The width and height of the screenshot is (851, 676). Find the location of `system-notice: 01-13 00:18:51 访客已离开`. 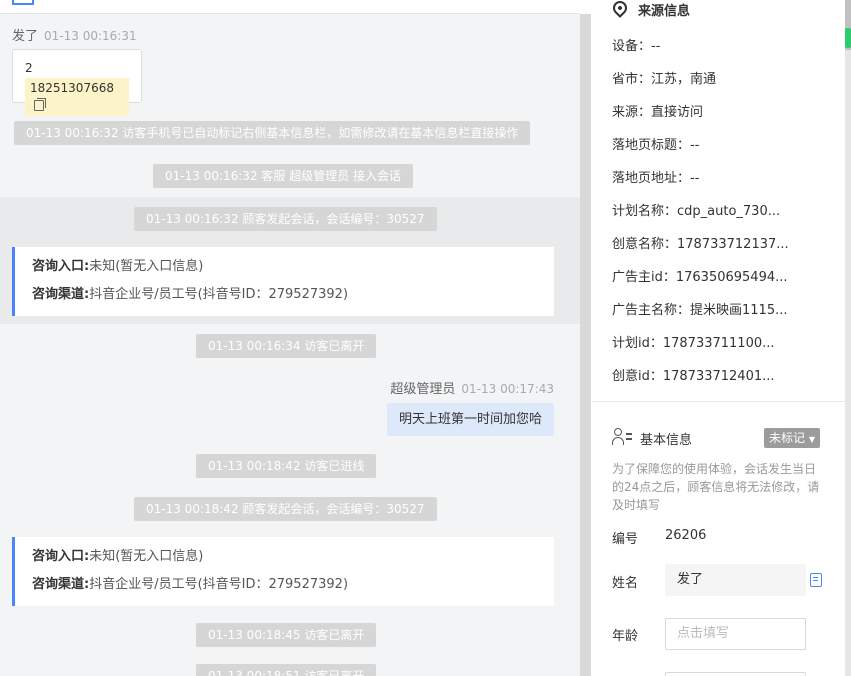

system-notice: 01-13 00:18:51 访客已离开 is located at coordinates (286, 670).